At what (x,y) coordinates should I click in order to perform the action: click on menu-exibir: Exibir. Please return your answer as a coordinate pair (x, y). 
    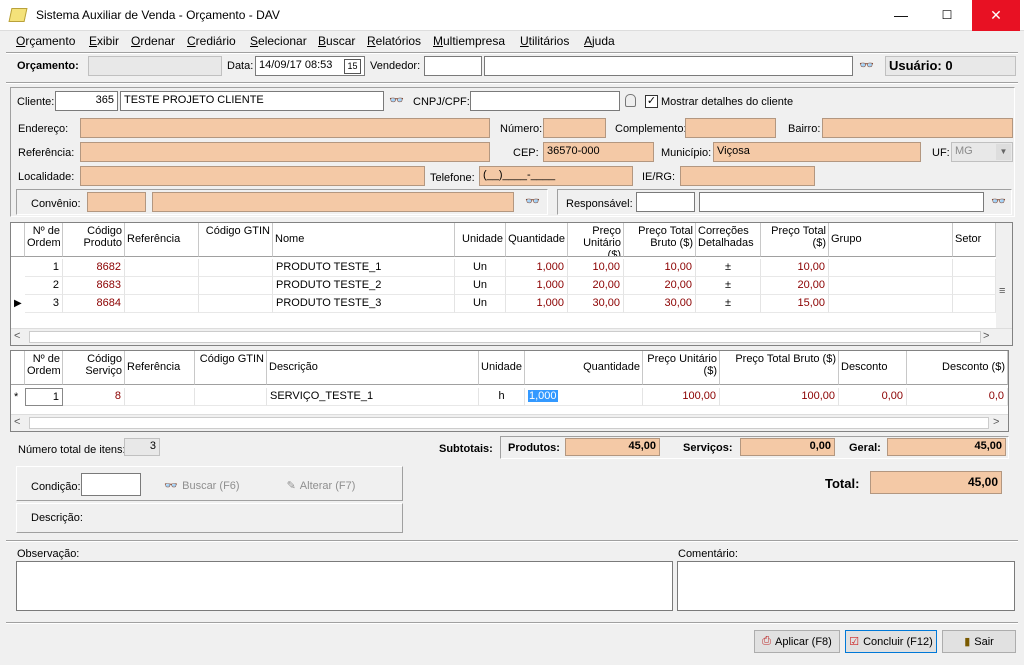
    Looking at the image, I should click on (104, 41).